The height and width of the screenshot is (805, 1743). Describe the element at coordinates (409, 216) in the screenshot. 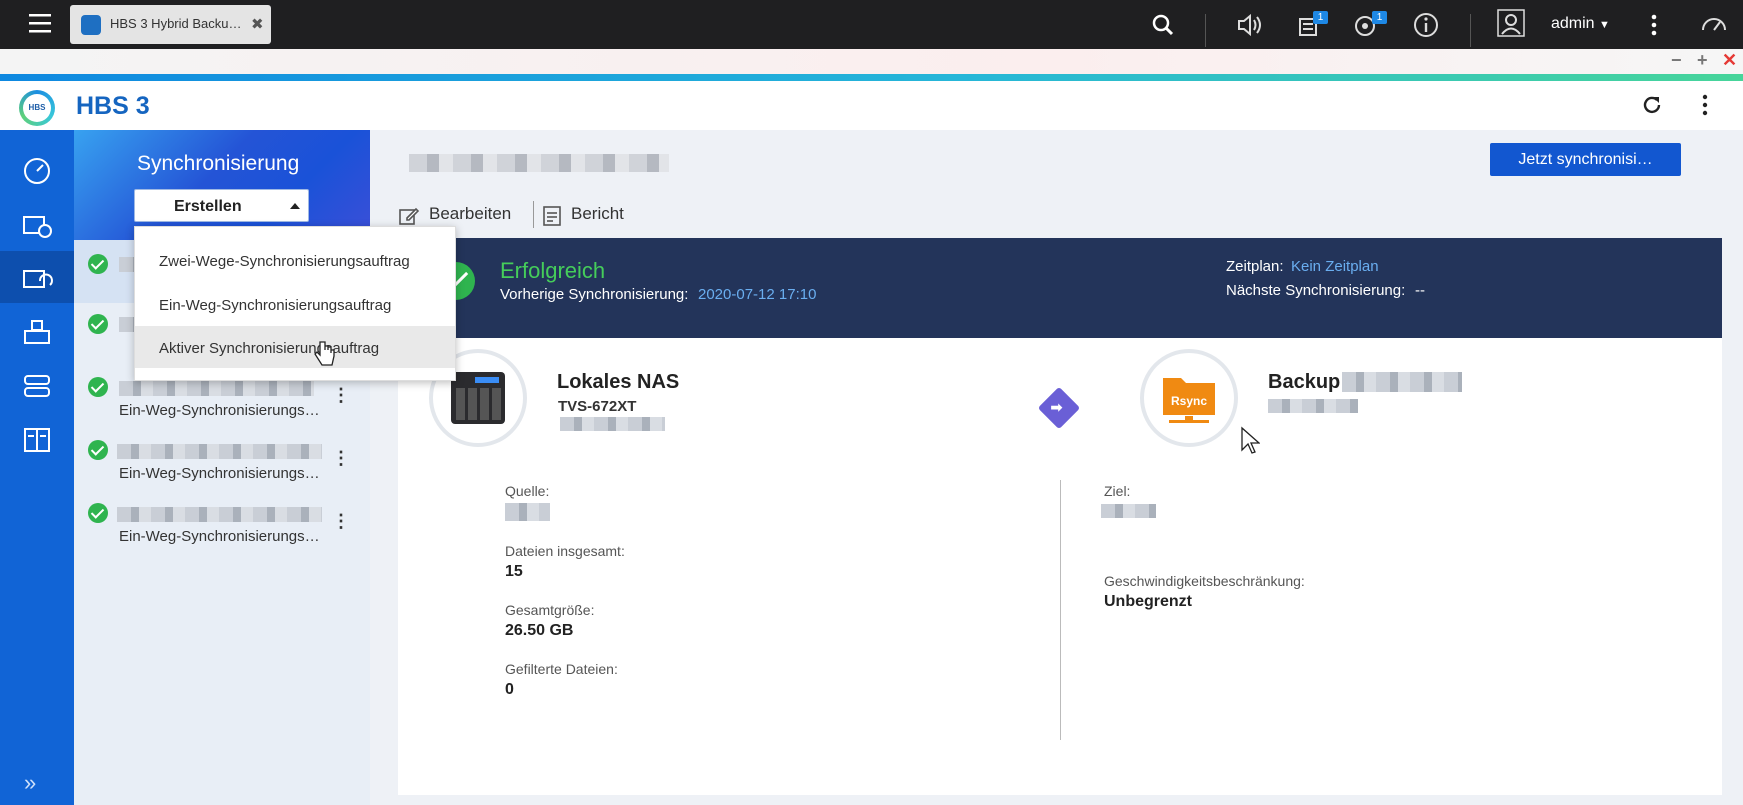

I see `edit-icon` at that location.